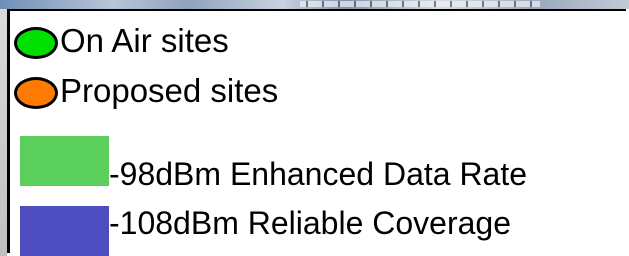 This screenshot has width=629, height=256. Describe the element at coordinates (64, 161) in the screenshot. I see `enhanced-data-rate-swatch` at that location.